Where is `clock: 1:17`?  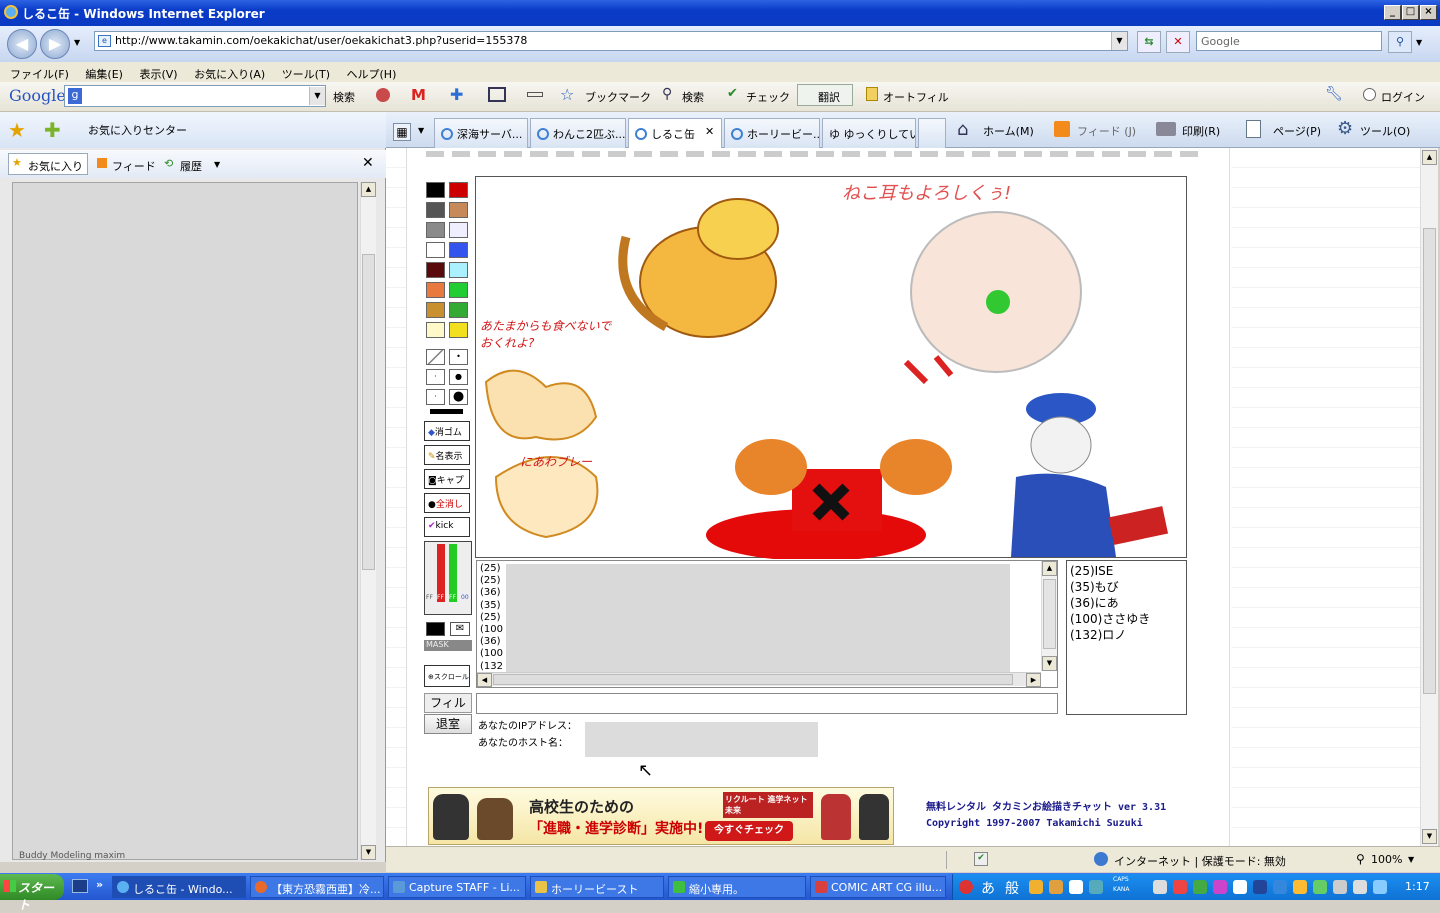 clock: 1:17 is located at coordinates (1417, 886).